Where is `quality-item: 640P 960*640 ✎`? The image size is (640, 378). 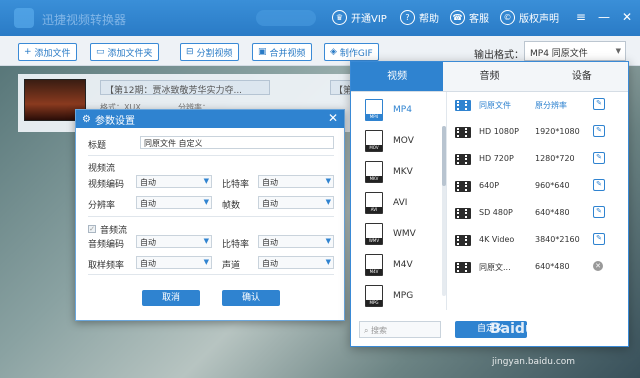 quality-item: 640P 960*640 ✎ is located at coordinates (538, 186).